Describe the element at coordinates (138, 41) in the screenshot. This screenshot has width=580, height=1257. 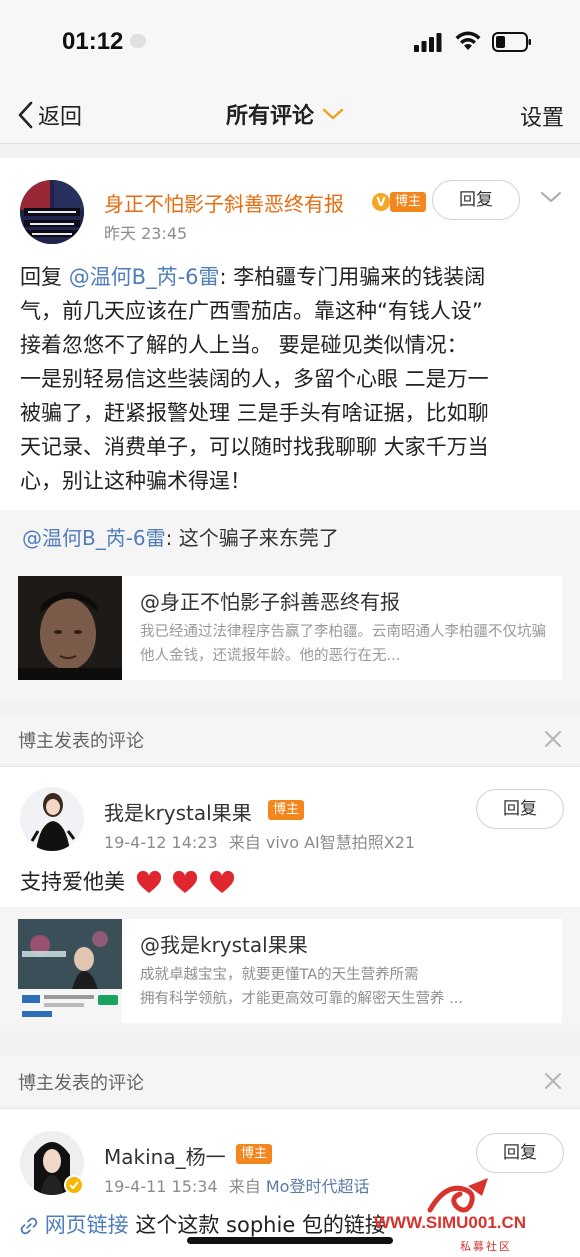
I see `status-blur` at that location.